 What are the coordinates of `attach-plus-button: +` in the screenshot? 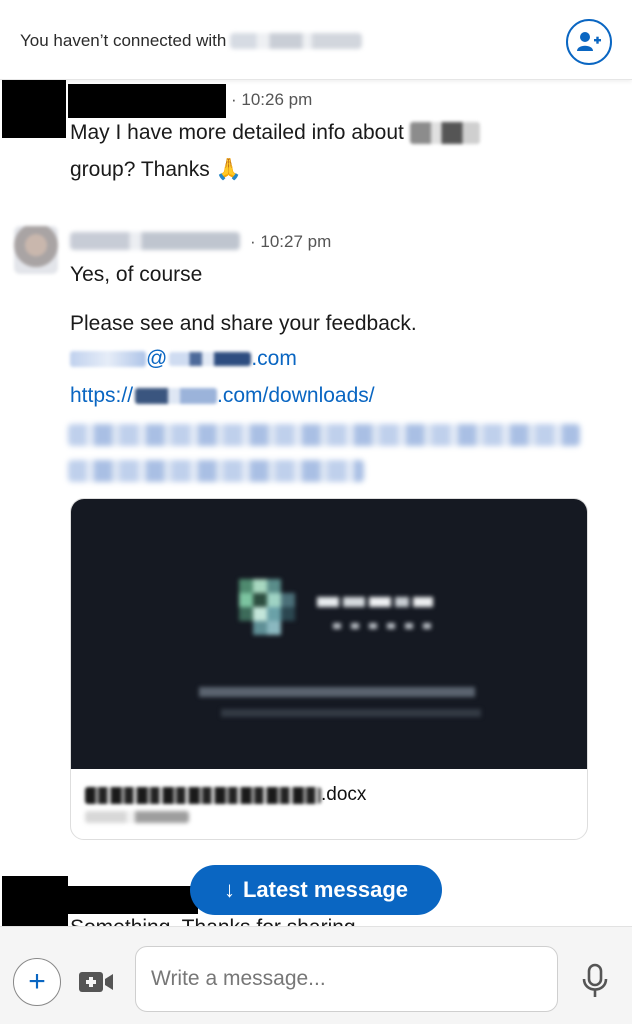 It's located at (37, 982).